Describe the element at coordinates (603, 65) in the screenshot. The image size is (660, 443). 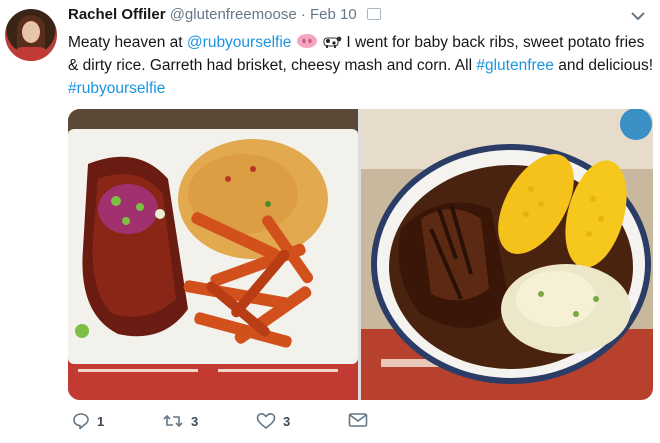
I see `text-segment-3: and delicious!` at that location.